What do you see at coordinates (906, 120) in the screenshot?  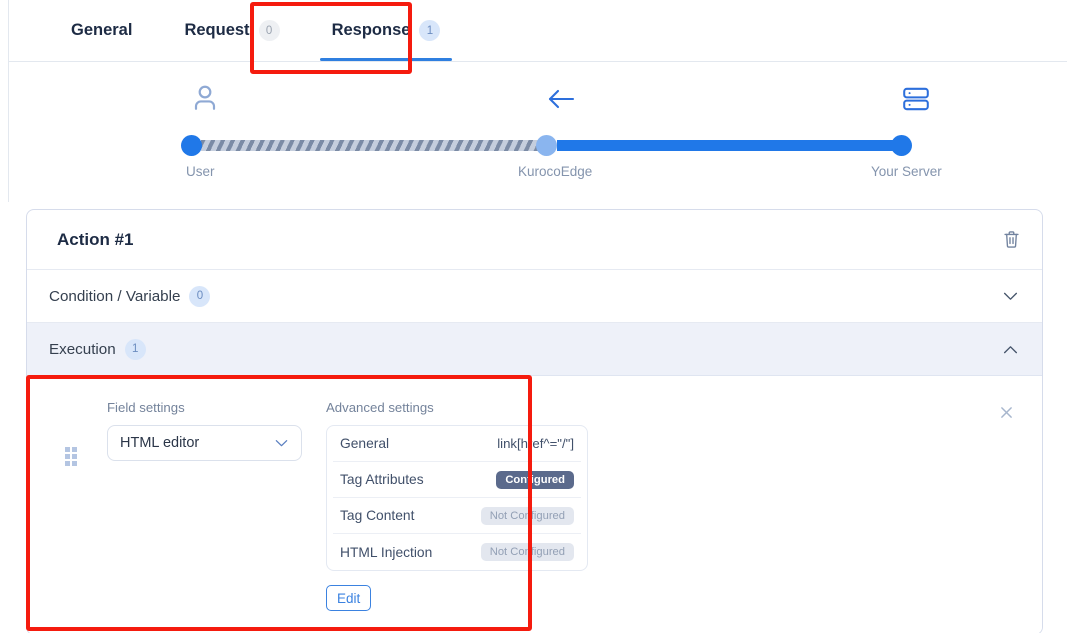 I see `flow-node-your-server: Your Server` at bounding box center [906, 120].